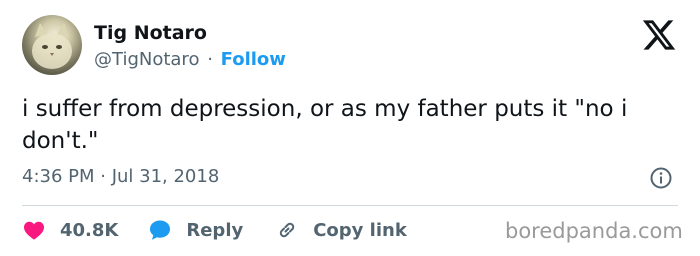 The image size is (700, 256). What do you see at coordinates (120, 176) in the screenshot?
I see `tweet-timestamp: 4:36 PM · Jul 31, 2018` at bounding box center [120, 176].